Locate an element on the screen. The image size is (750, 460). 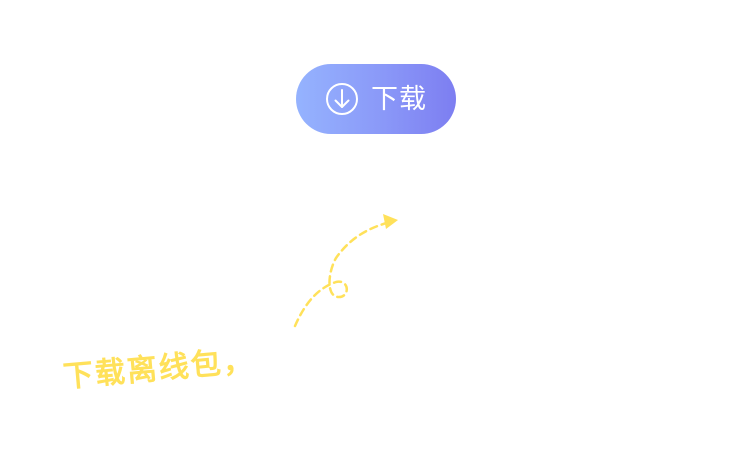
download-button: 下载 is located at coordinates (376, 99).